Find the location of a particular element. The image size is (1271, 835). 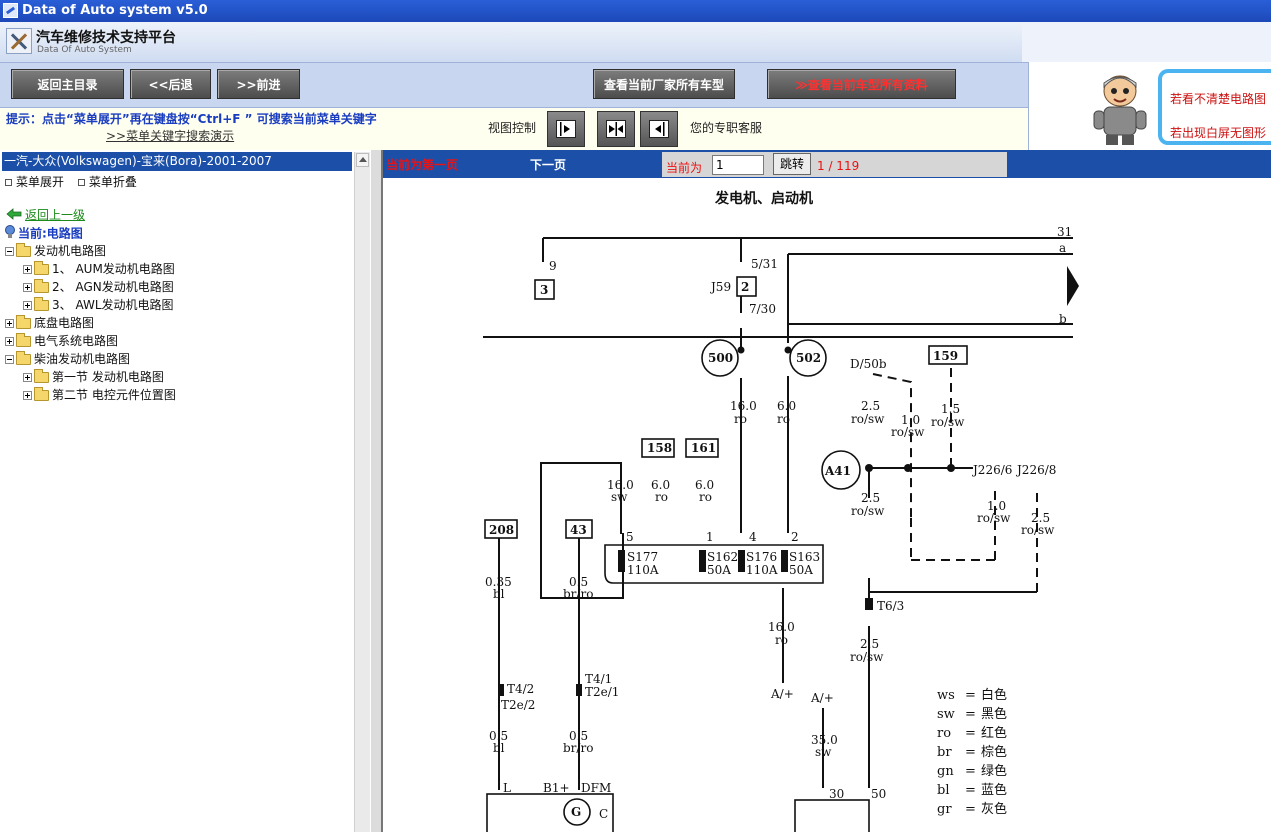

brand-name: 汽车维修技术支持平台 is located at coordinates (106, 38).